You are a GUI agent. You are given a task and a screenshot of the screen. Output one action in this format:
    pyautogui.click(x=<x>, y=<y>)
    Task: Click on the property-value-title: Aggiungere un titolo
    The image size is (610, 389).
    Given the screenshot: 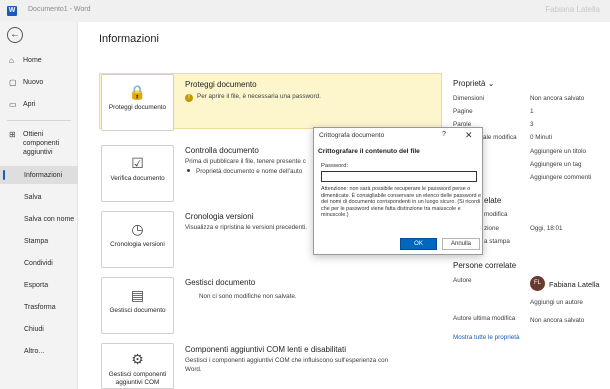 What is the action you would take?
    pyautogui.click(x=558, y=151)
    